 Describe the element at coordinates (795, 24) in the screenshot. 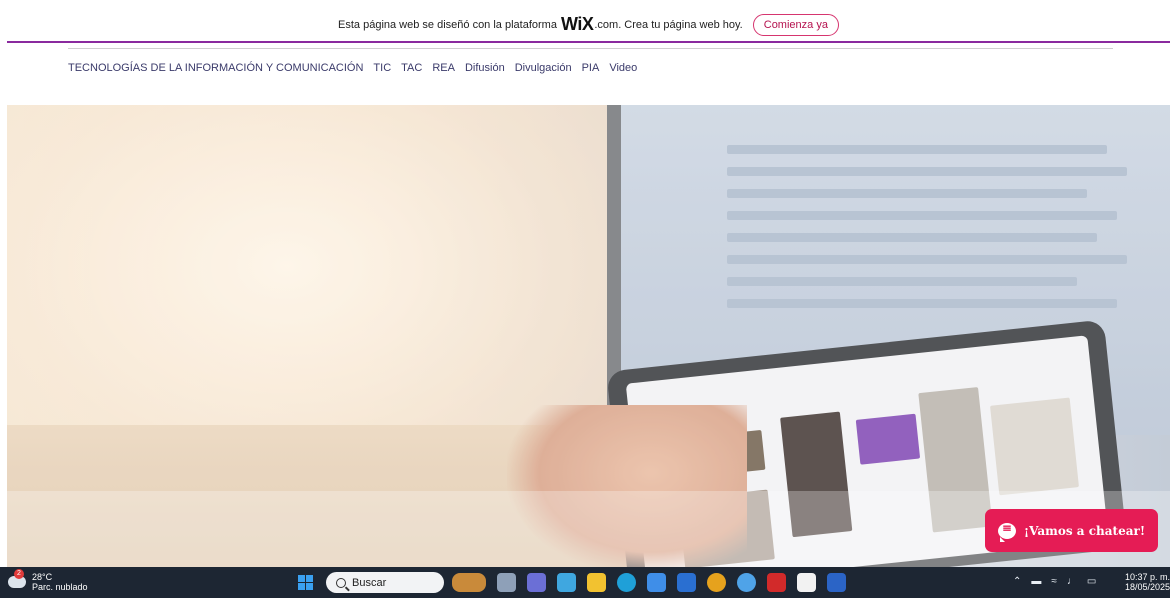

I see `start-now-button: Comienza ya` at that location.